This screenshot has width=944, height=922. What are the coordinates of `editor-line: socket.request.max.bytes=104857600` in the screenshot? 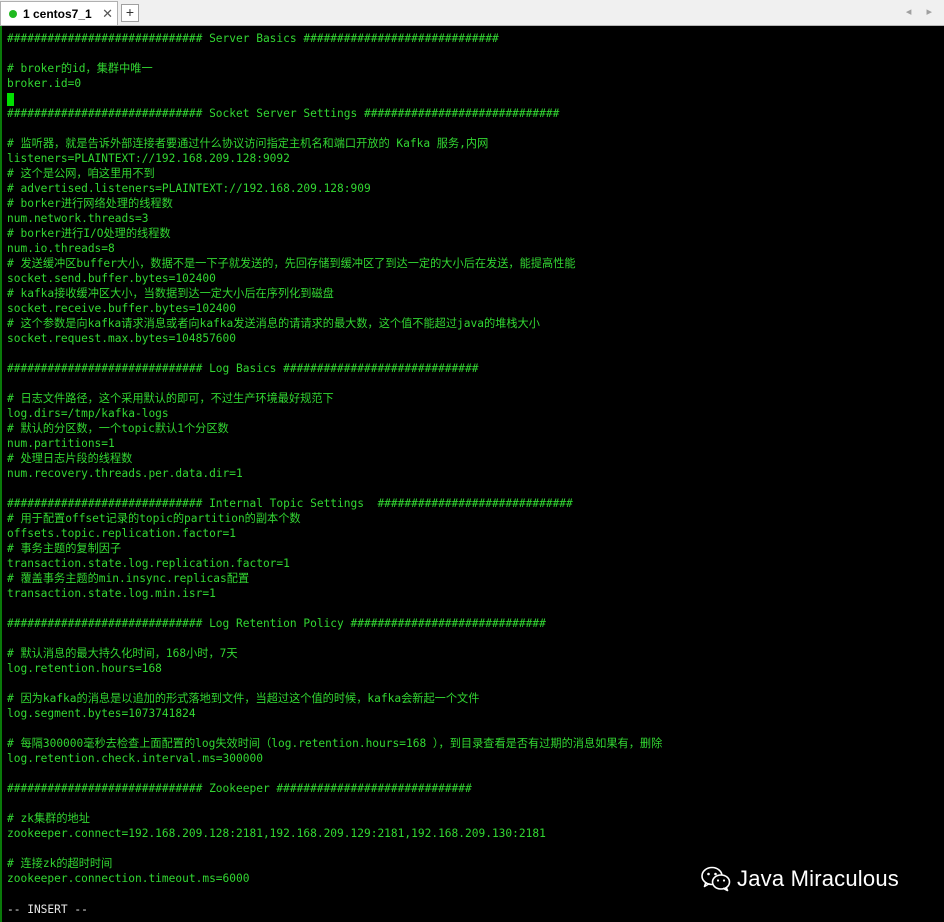 It's located at (122, 338).